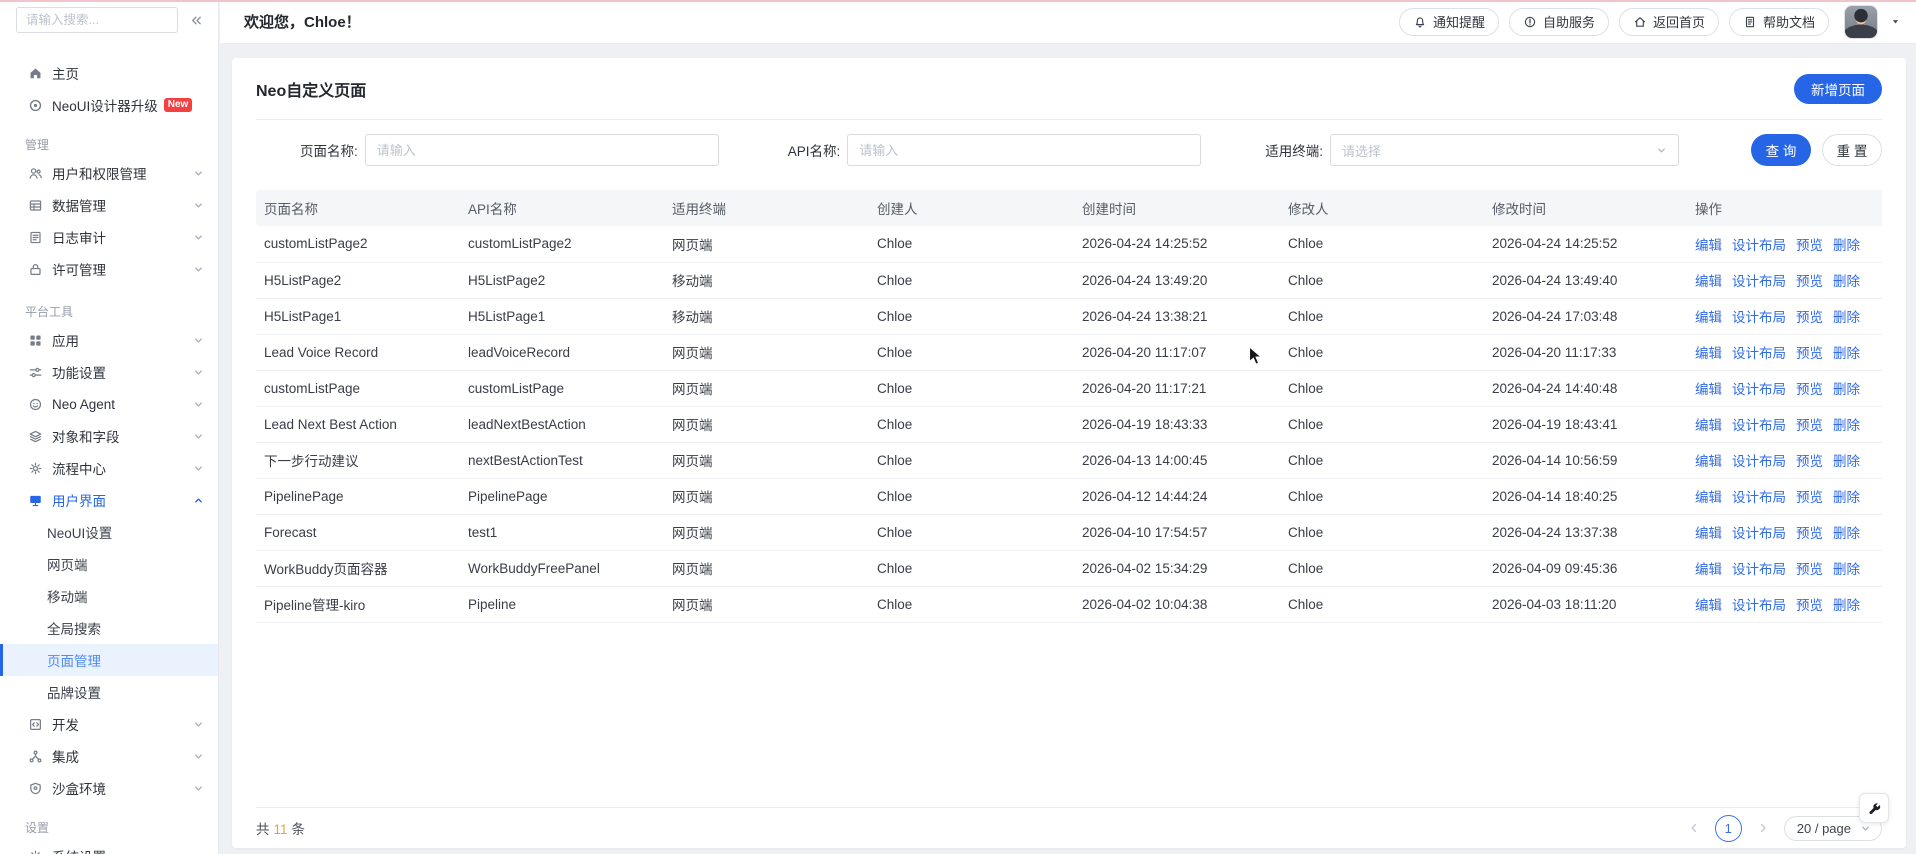 The width and height of the screenshot is (1916, 854). Describe the element at coordinates (109, 468) in the screenshot. I see `sidebar-item-流程中心: 流程中心` at that location.